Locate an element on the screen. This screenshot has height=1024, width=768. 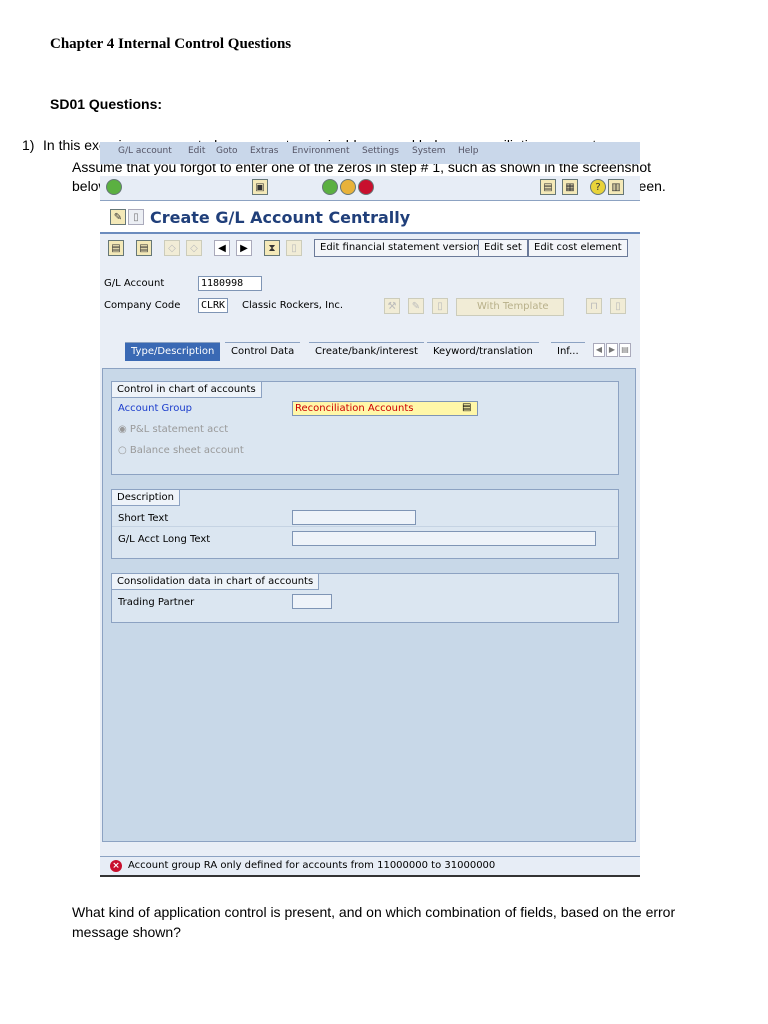
tab-scroll-right-icon: ▶ is located at coordinates (612, 350).